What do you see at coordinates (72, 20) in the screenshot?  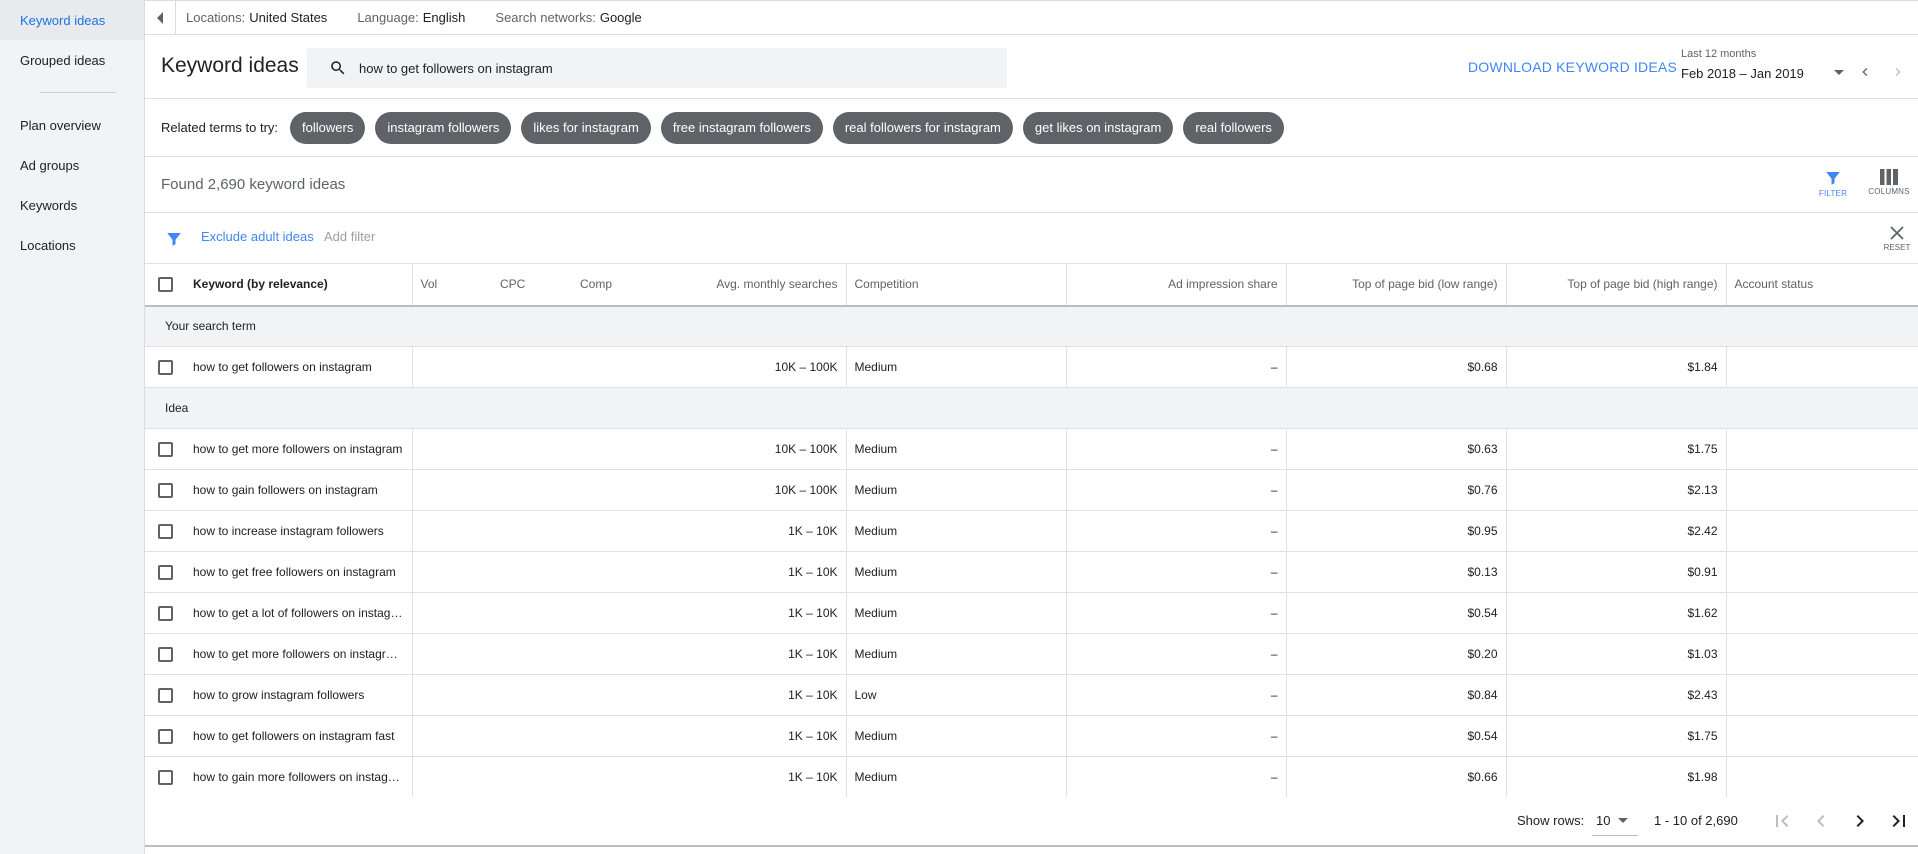 I see `sidebar-item-keyword-ideas: Keyword ideas` at bounding box center [72, 20].